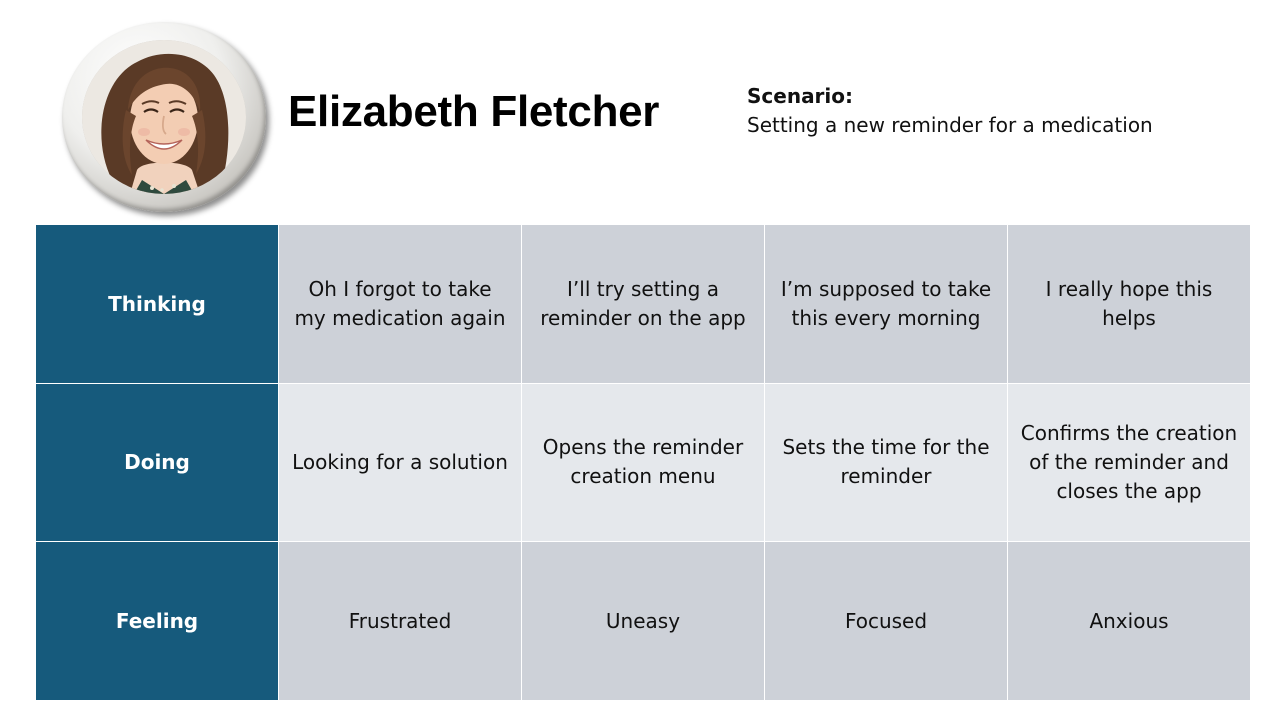  Describe the element at coordinates (643, 621) in the screenshot. I see `feeling-cell-2: Uneasy` at that location.